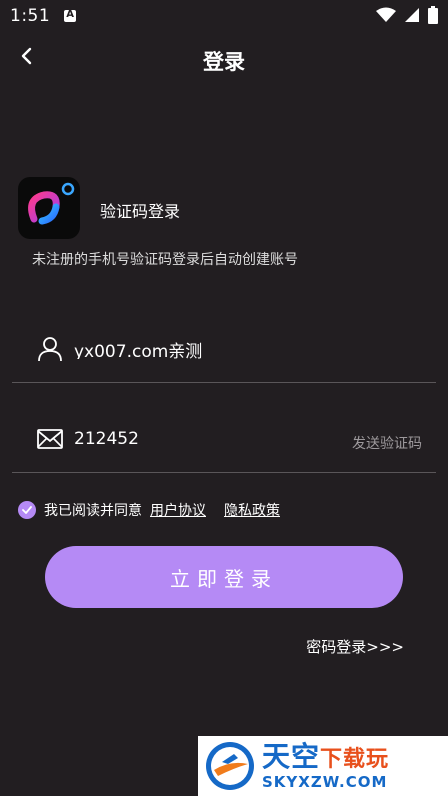  I want to click on phone-input, so click(204, 349).